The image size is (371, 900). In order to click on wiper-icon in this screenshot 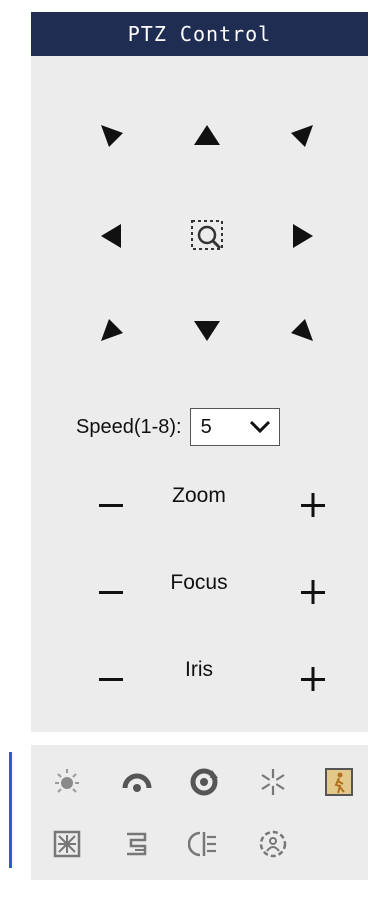, I will do `click(137, 782)`.